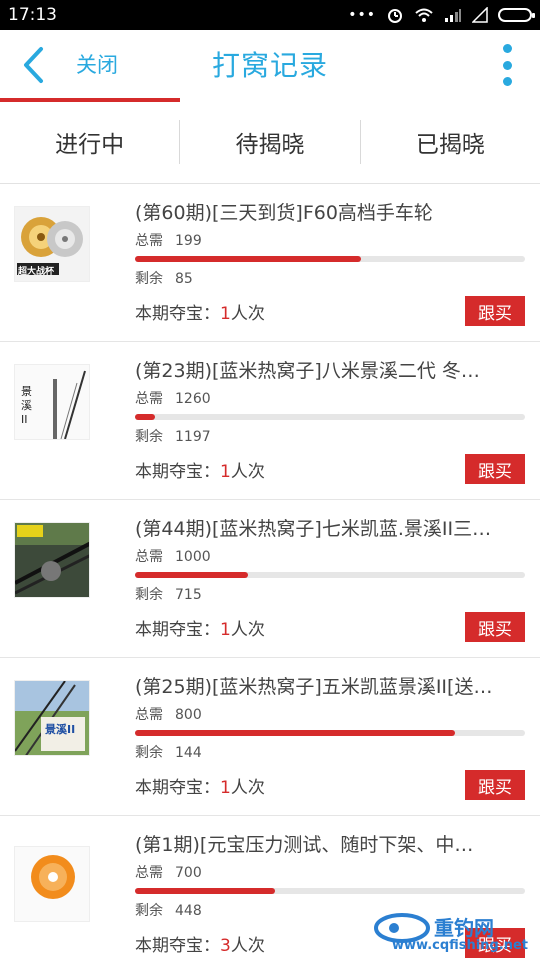 This screenshot has height=960, width=540. Describe the element at coordinates (193, 557) in the screenshot. I see `need-value: 1000` at that location.